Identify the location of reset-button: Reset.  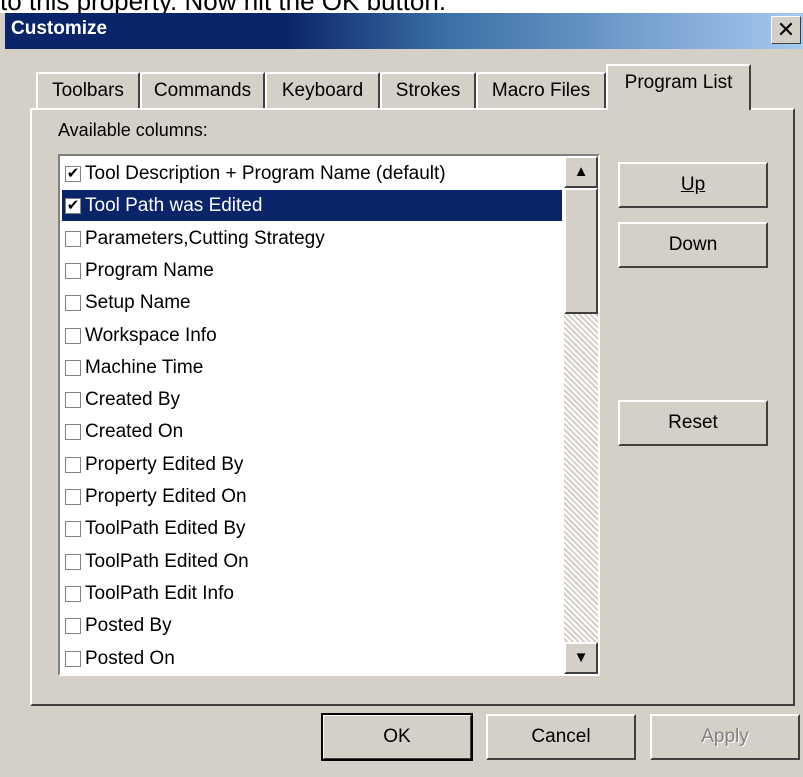
(693, 423).